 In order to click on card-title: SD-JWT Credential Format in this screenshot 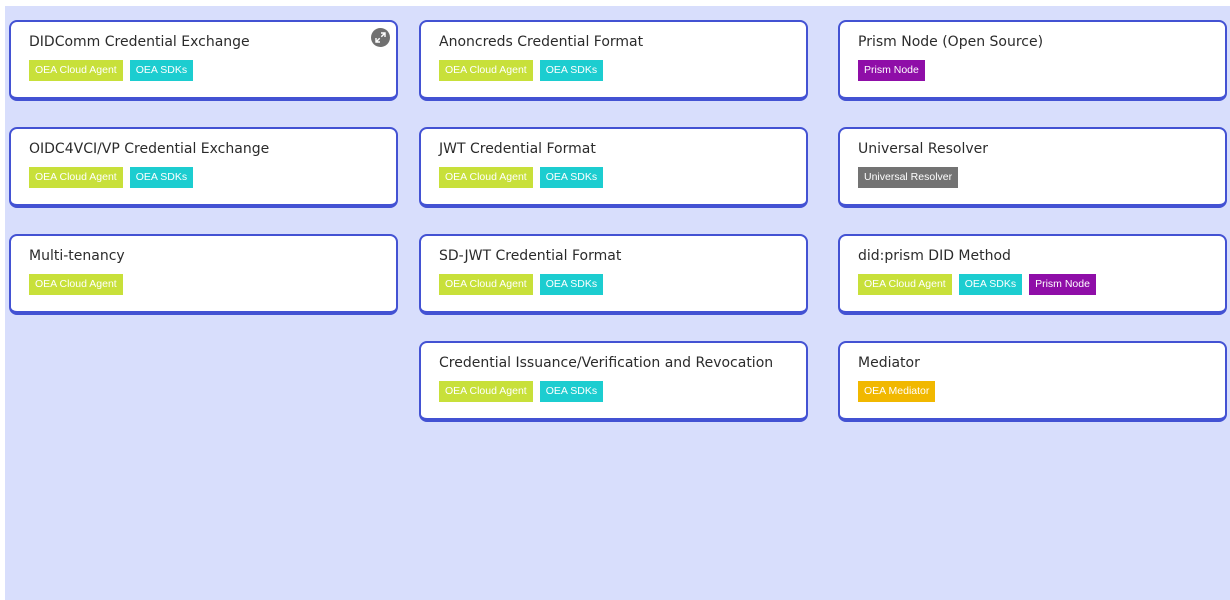, I will do `click(530, 256)`.